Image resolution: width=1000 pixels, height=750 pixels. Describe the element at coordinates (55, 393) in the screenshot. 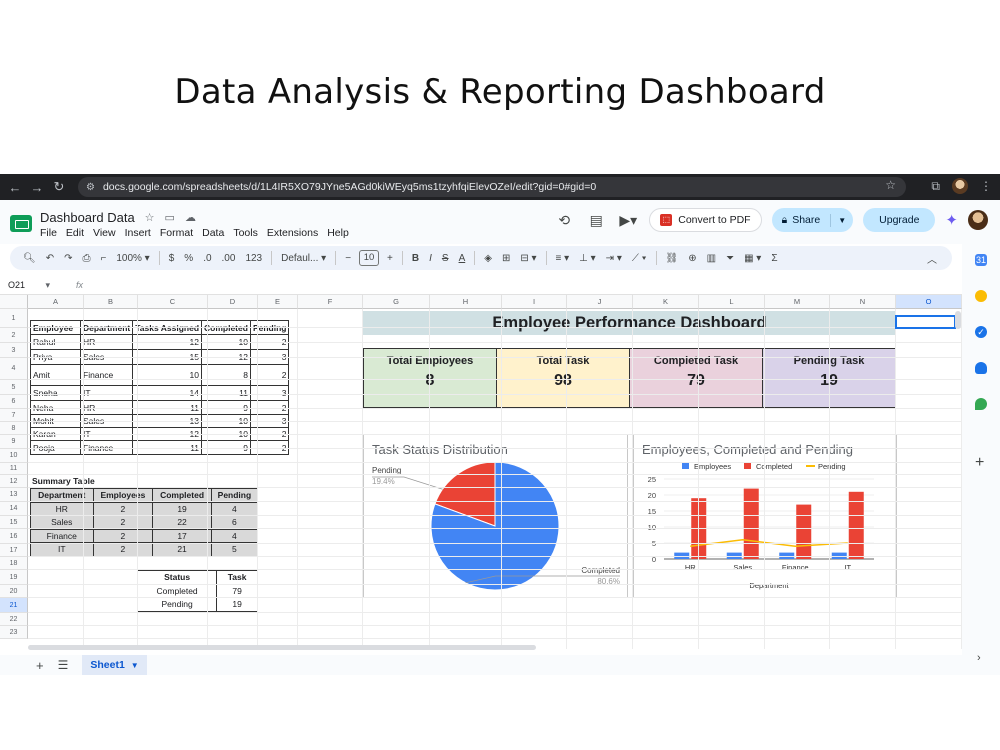

I see `table-cell: Sneha` at that location.